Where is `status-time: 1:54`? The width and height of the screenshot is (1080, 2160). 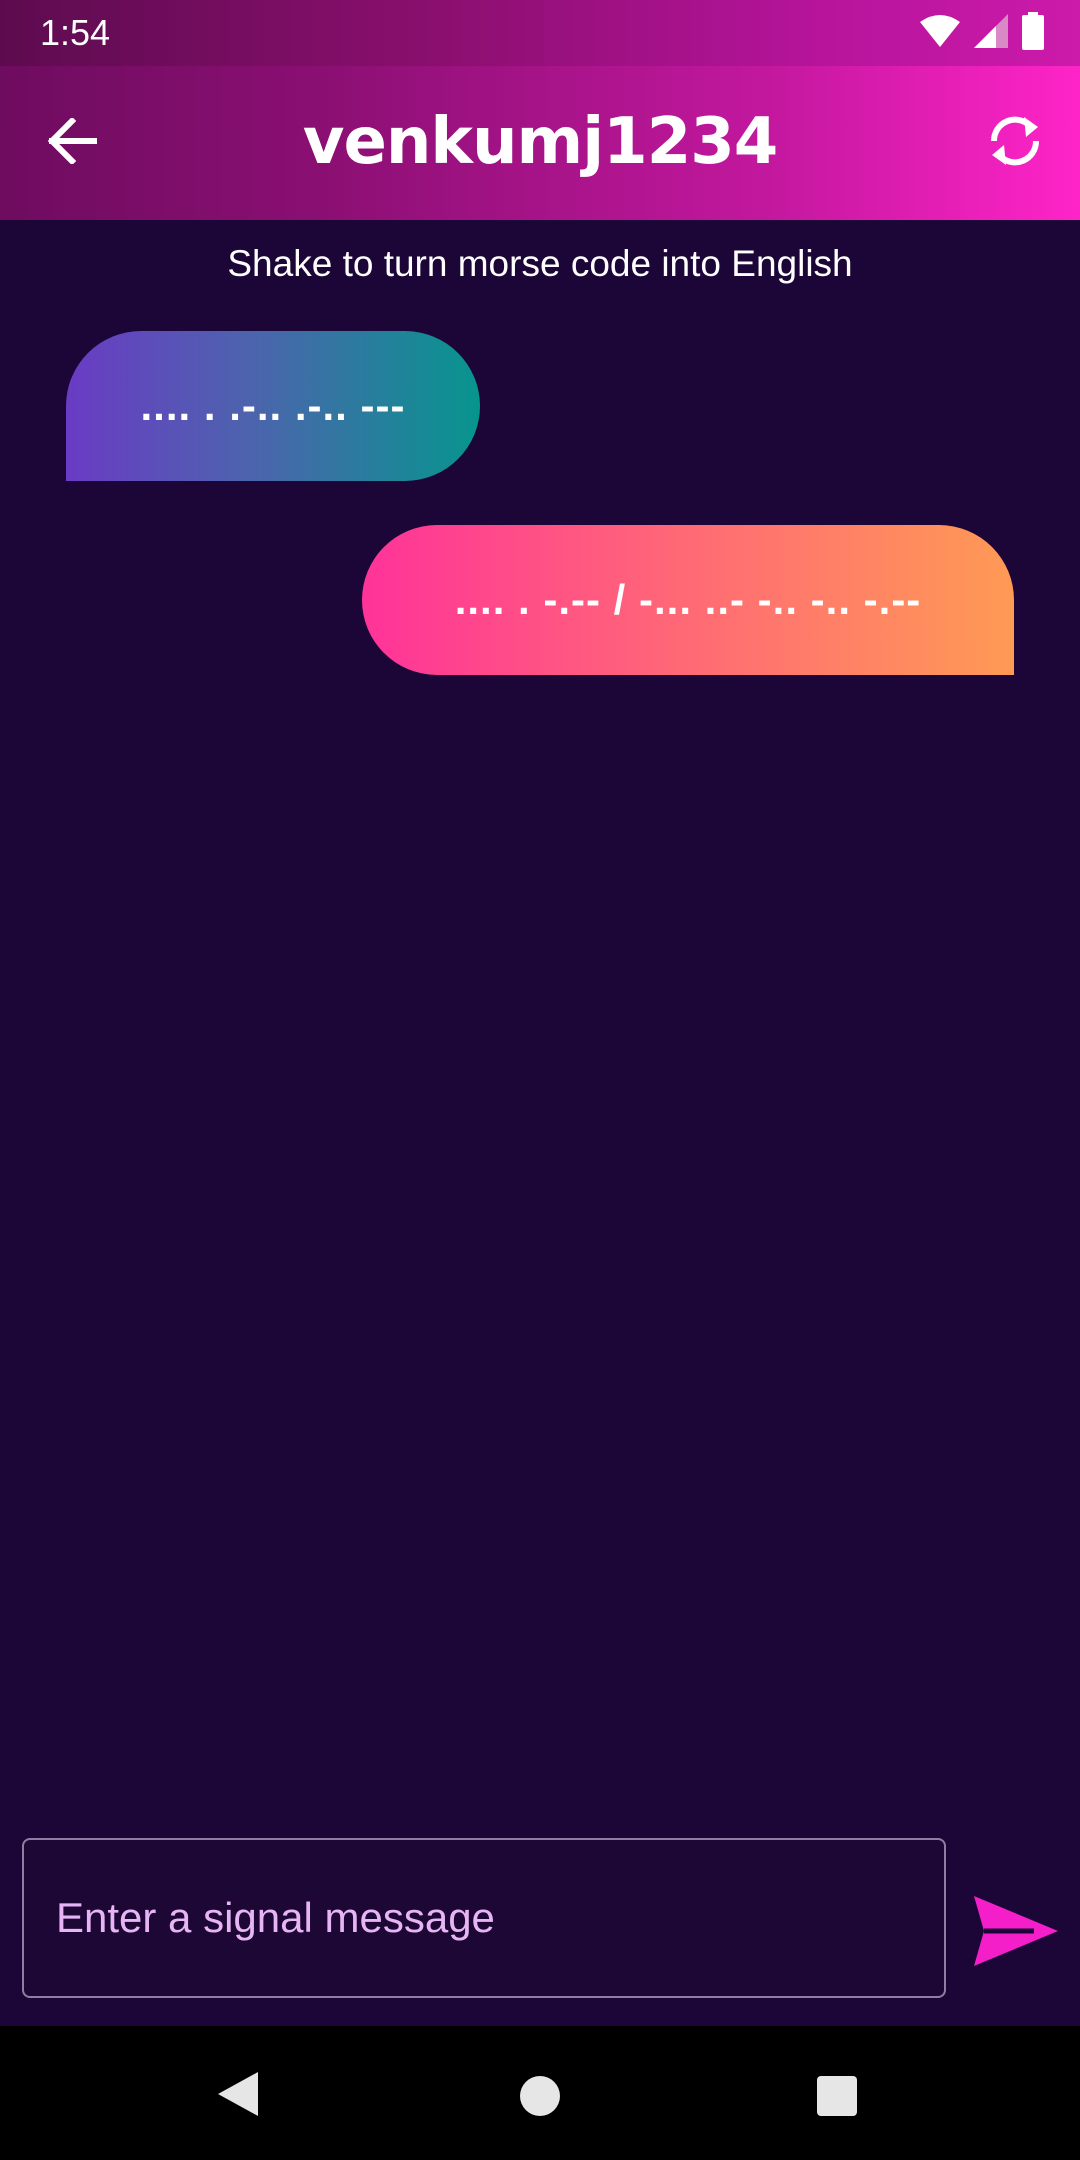 status-time: 1:54 is located at coordinates (75, 32).